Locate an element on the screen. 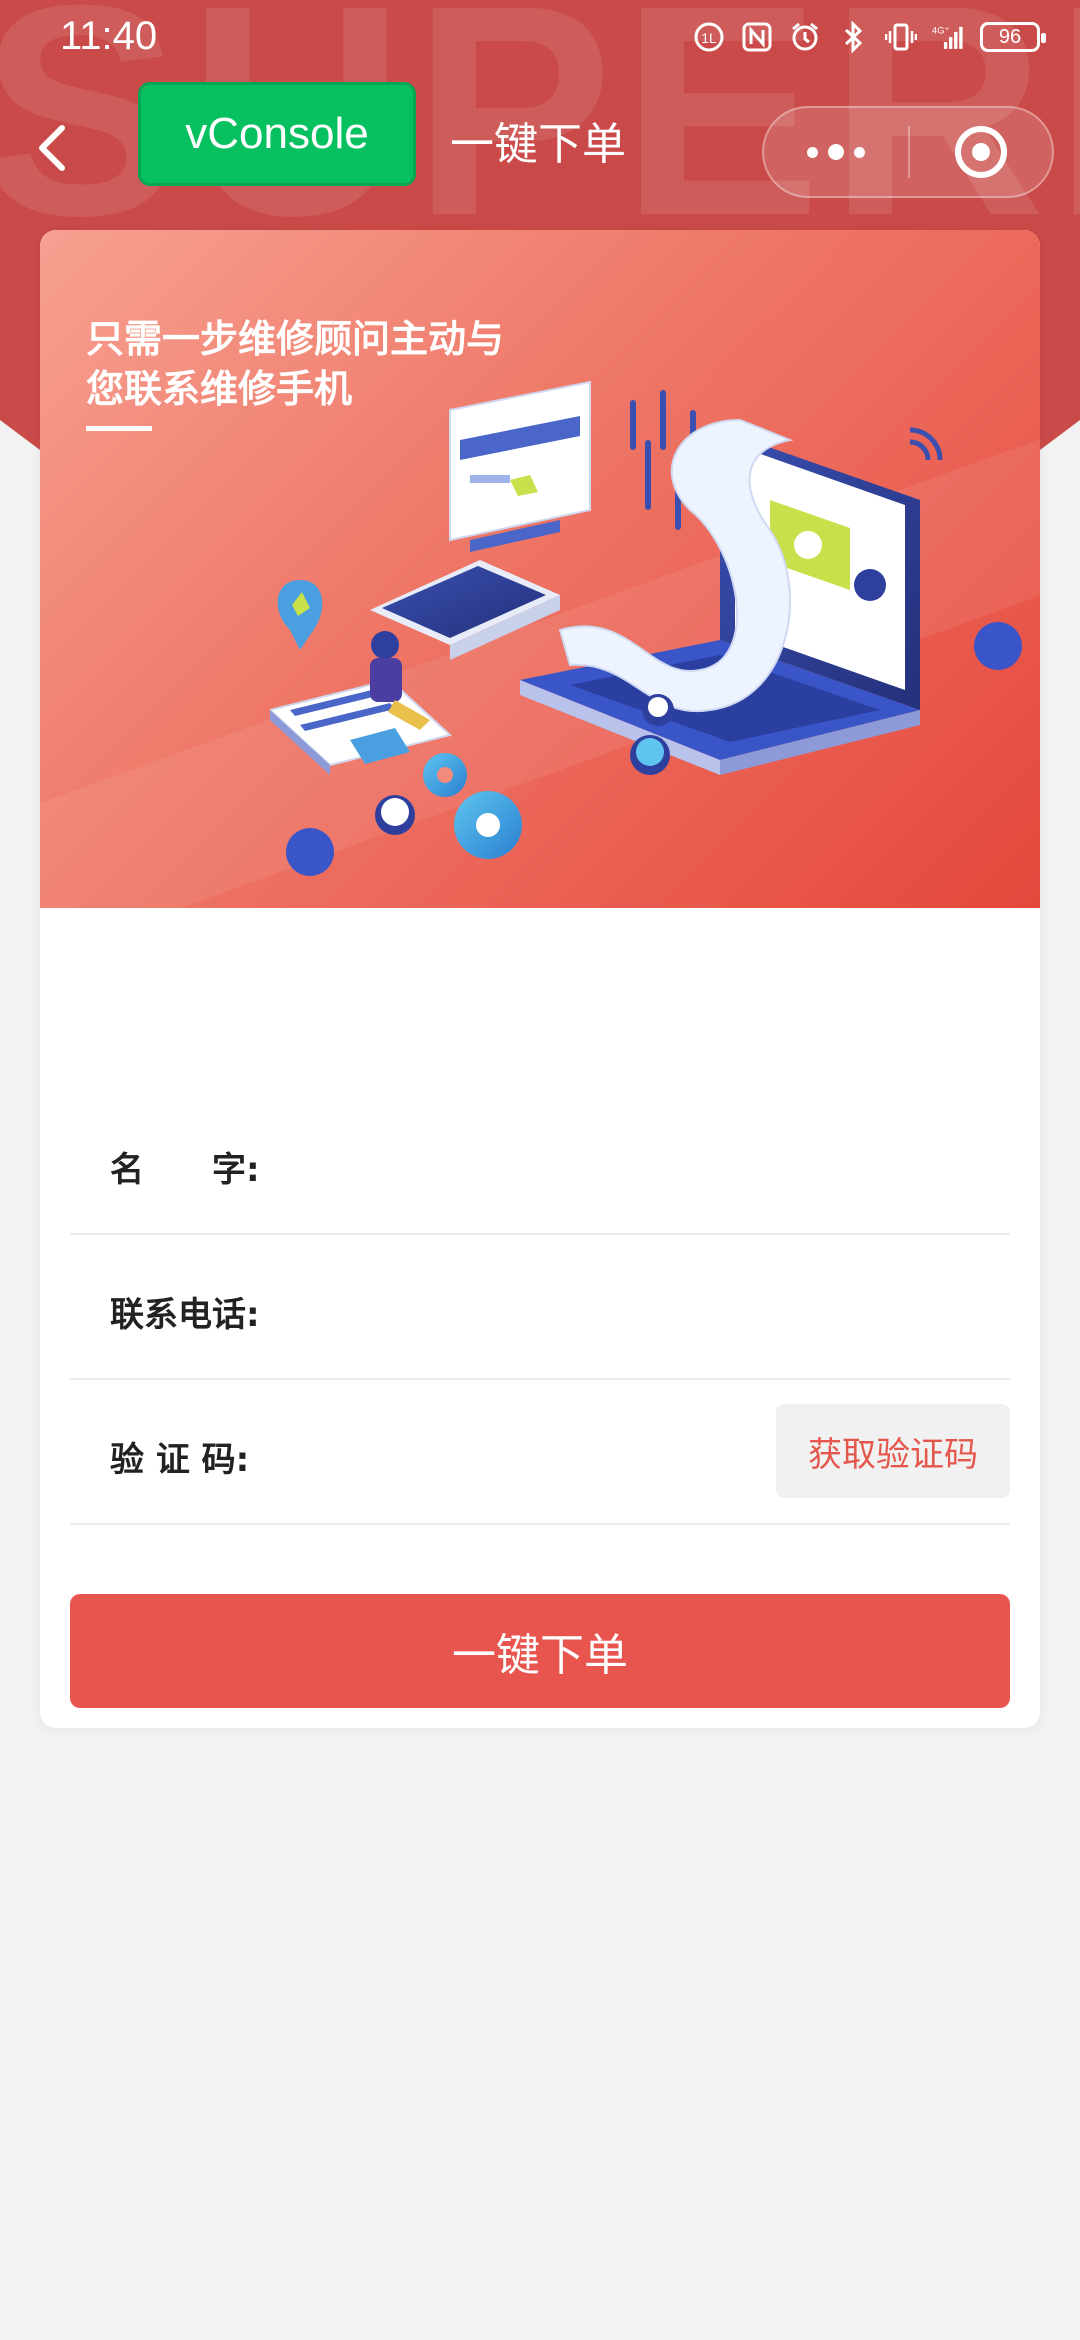 This screenshot has height=2340, width=1080. bluetooth-icon is located at coordinates (853, 37).